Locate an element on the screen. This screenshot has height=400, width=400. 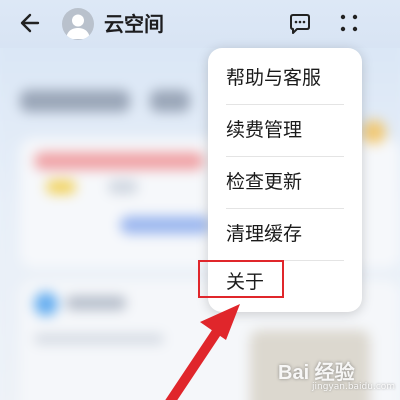
top-bar: 云空间 is located at coordinates (200, 24).